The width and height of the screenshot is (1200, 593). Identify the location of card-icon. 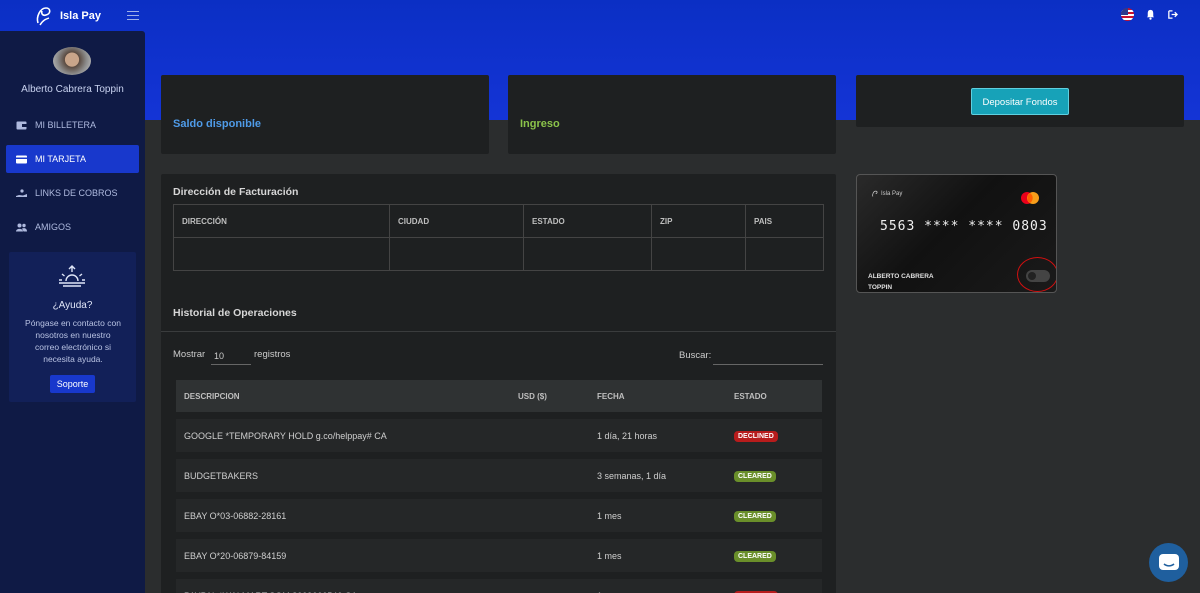
(21, 159).